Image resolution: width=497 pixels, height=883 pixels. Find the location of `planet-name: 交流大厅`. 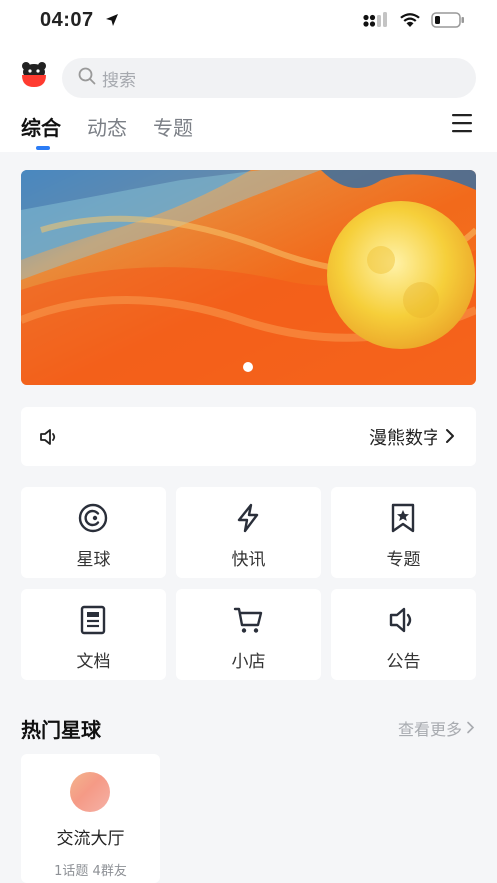

planet-name: 交流大厅 is located at coordinates (90, 839).